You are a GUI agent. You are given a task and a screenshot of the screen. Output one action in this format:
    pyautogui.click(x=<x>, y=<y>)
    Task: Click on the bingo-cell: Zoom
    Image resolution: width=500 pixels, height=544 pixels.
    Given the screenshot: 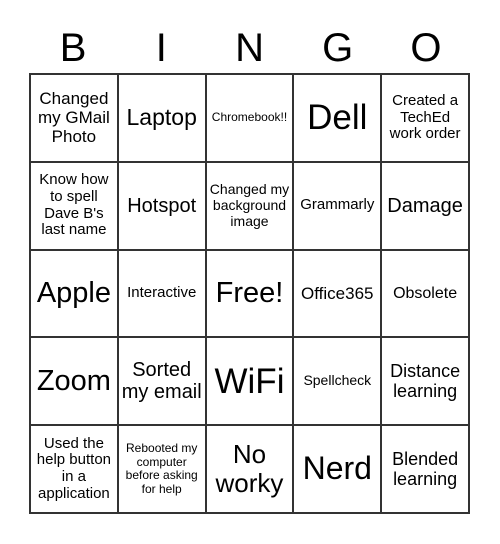 What is the action you would take?
    pyautogui.click(x=74, y=381)
    